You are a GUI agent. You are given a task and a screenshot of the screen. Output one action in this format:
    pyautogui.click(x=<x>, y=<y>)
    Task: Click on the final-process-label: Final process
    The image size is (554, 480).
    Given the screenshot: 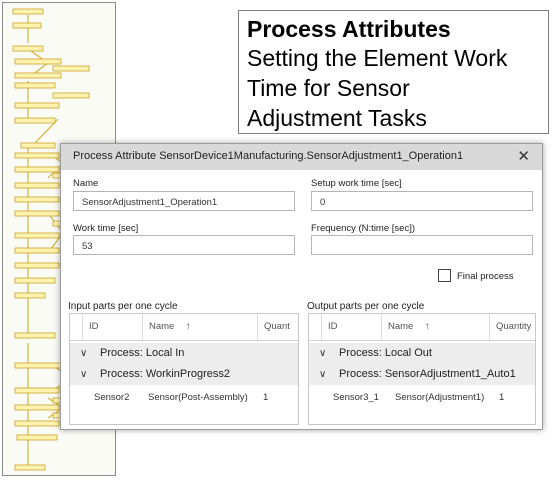 What is the action you would take?
    pyautogui.click(x=485, y=276)
    